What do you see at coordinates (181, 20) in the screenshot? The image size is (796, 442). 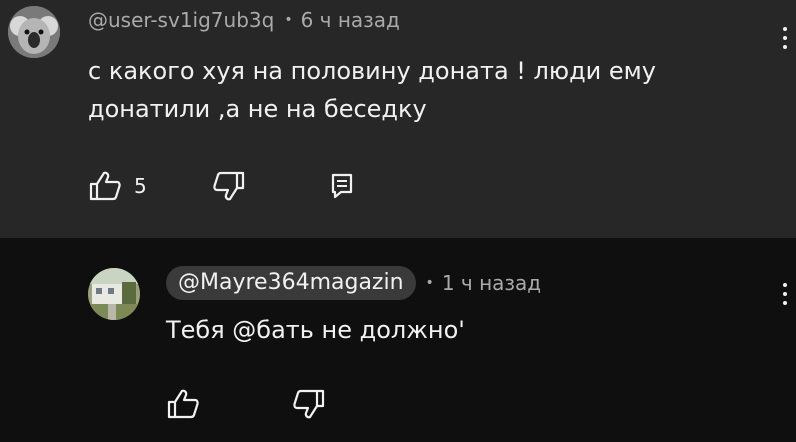 I see `author-name: @user-sv1ig7ub3q` at bounding box center [181, 20].